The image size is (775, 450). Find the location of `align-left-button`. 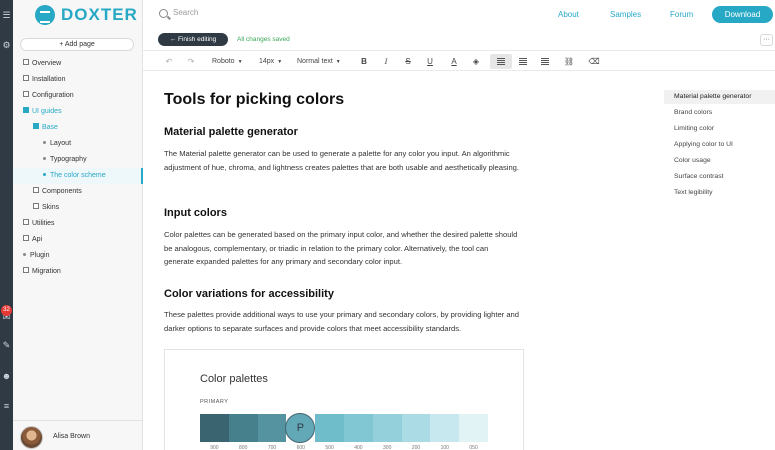

align-left-button is located at coordinates (501, 61).